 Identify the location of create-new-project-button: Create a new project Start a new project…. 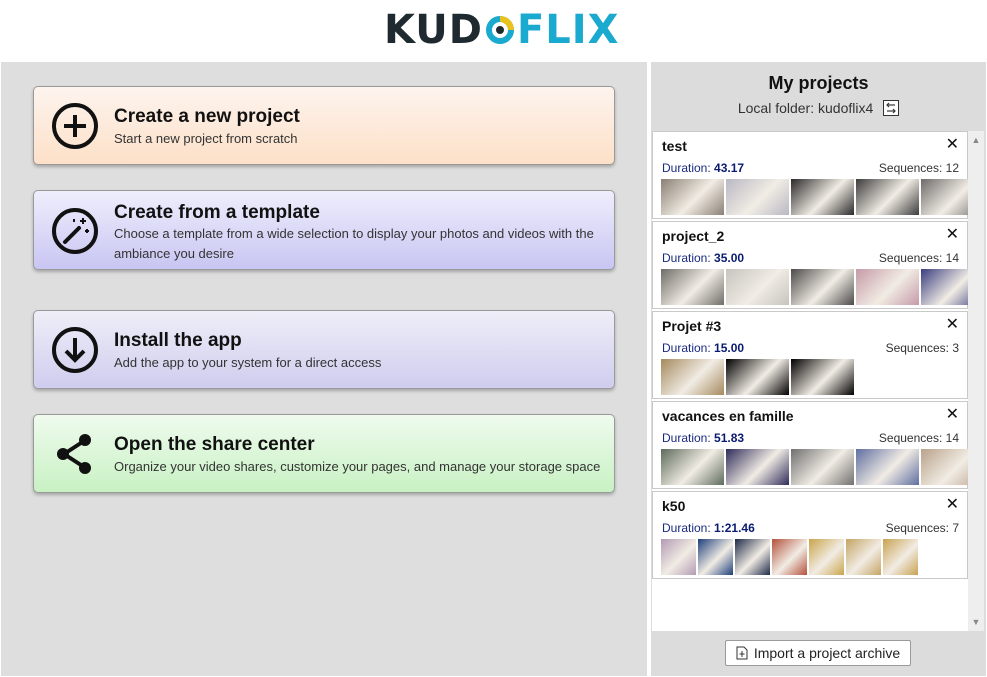
(324, 125).